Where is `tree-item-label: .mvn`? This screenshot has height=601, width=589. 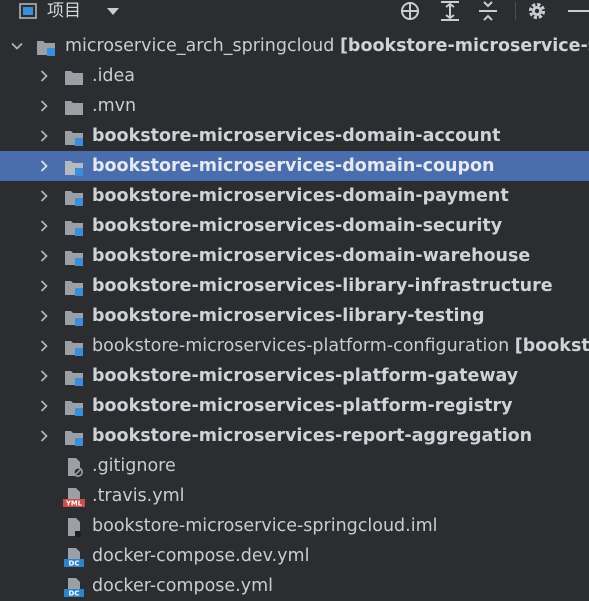
tree-item-label: .mvn is located at coordinates (114, 106).